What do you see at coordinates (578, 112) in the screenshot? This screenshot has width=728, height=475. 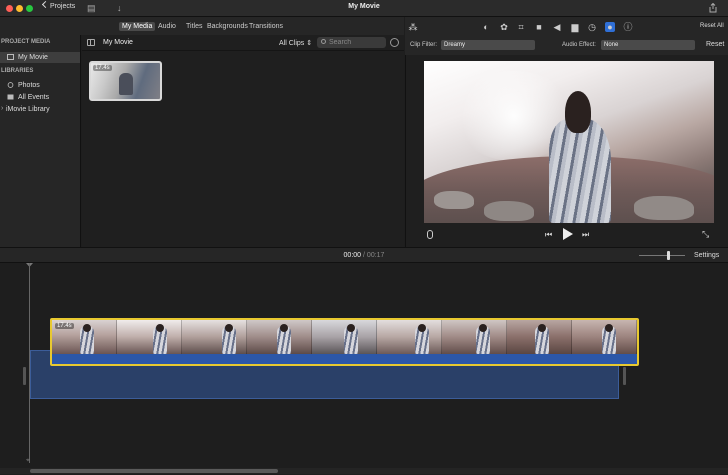 I see `hair` at bounding box center [578, 112].